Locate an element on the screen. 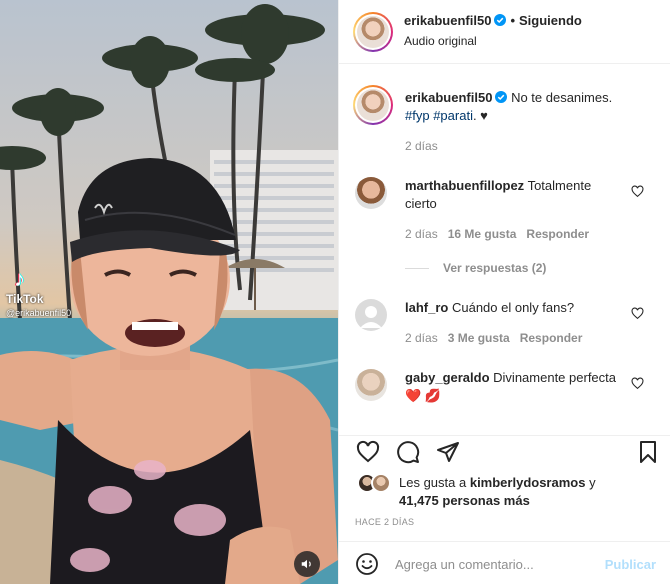 This screenshot has width=670, height=584. speaker-icon is located at coordinates (306, 564).